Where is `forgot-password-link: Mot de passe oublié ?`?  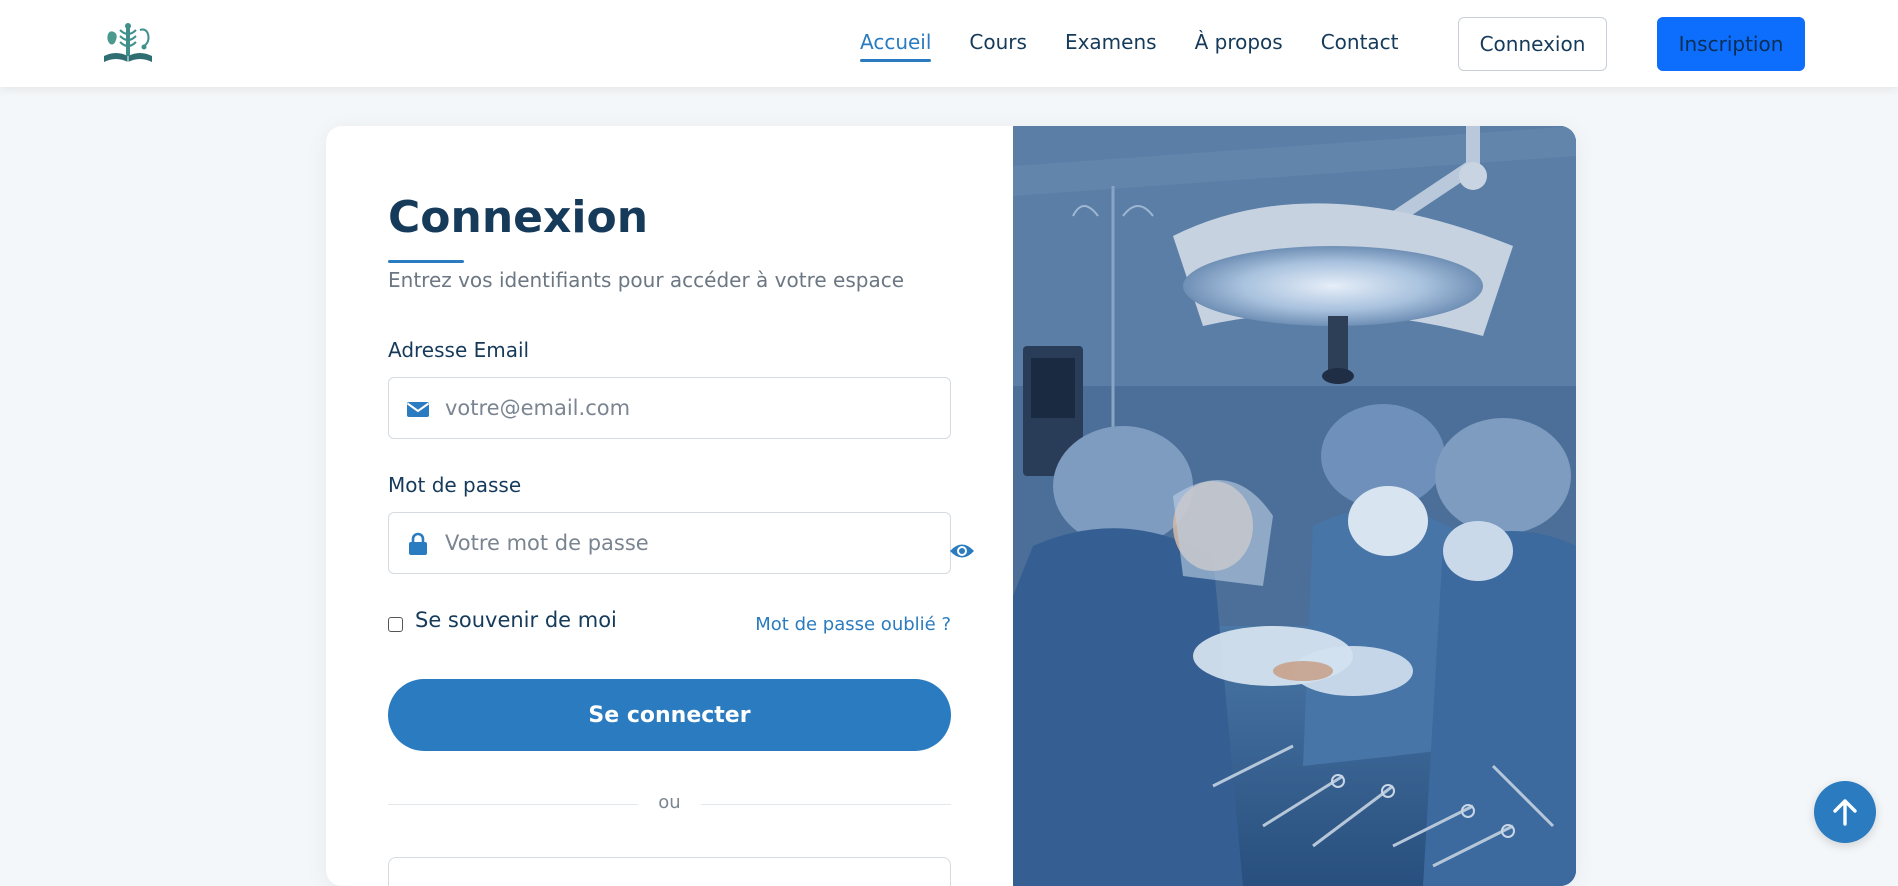 forgot-password-link: Mot de passe oublié ? is located at coordinates (853, 624).